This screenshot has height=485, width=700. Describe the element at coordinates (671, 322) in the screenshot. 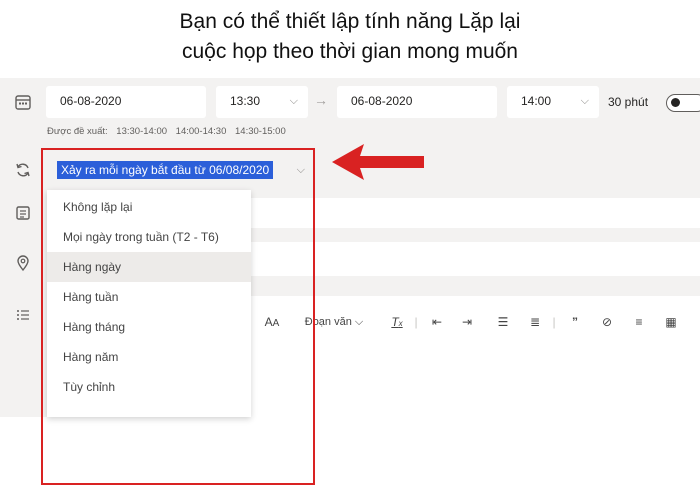

I see `table-icon: ▦` at that location.